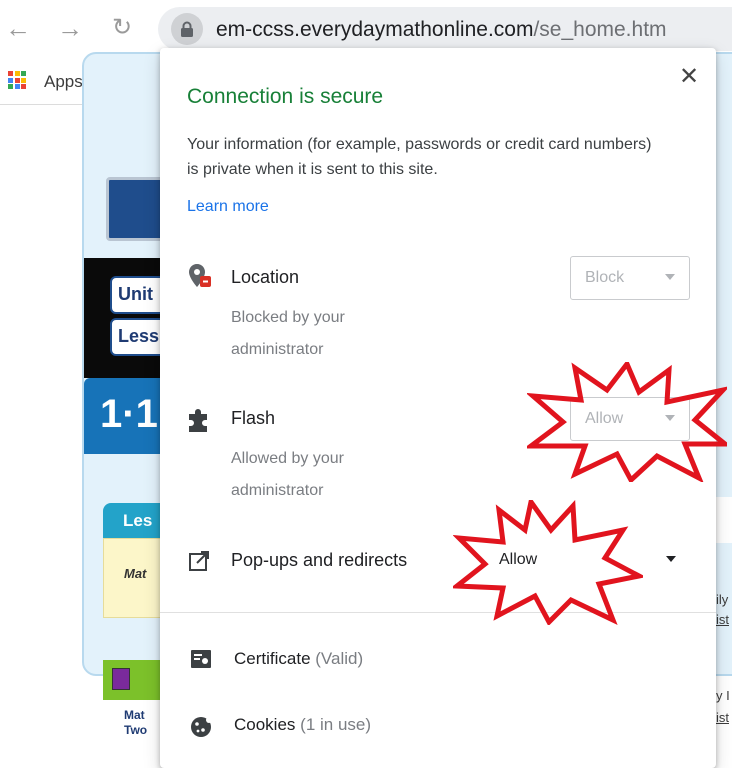 The height and width of the screenshot is (768, 732). I want to click on location-select: Block, so click(630, 278).